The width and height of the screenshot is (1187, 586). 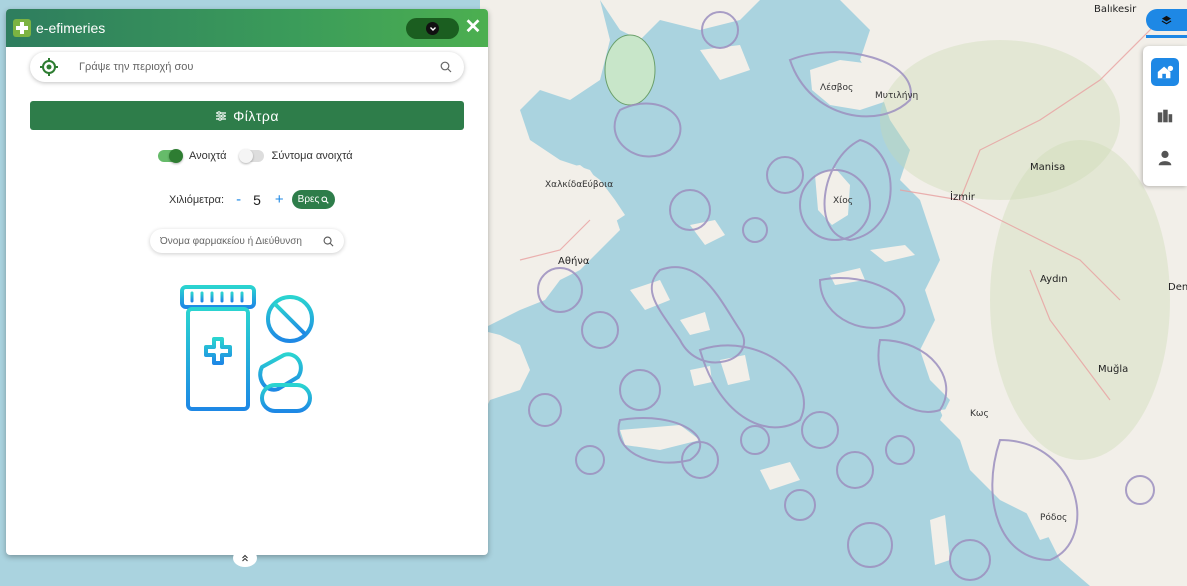 What do you see at coordinates (473, 27) in the screenshot?
I see `close-icon: ✕` at bounding box center [473, 27].